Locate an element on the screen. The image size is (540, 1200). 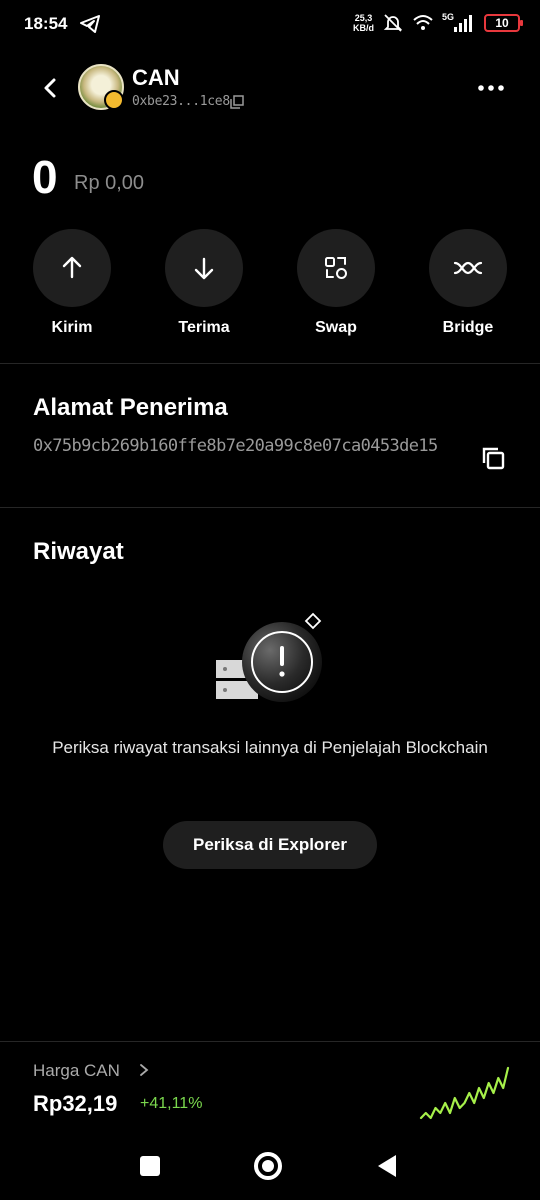
arrow-down-icon is located at coordinates (204, 268).